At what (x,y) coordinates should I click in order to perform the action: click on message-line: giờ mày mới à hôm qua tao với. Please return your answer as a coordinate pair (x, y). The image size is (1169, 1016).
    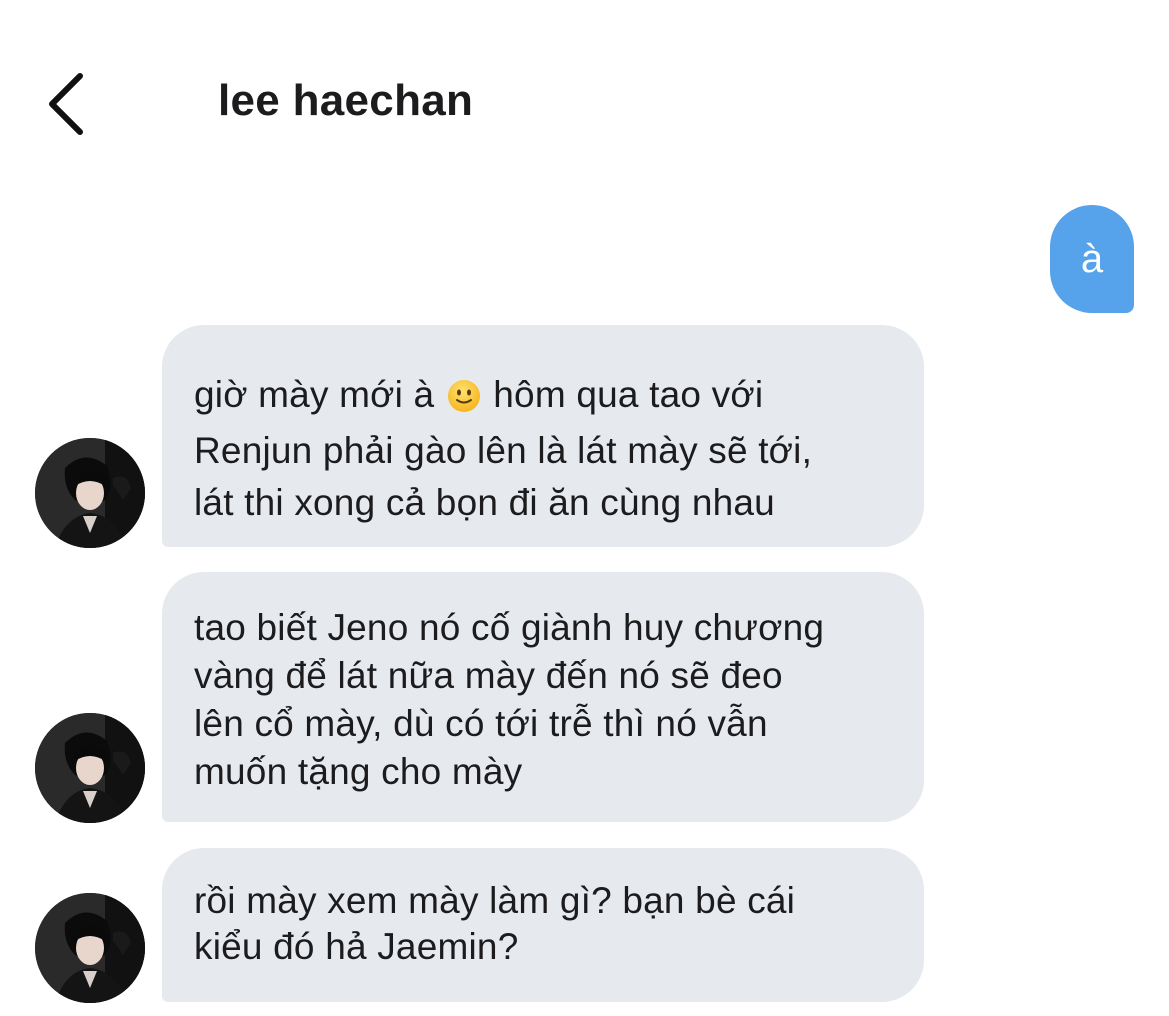
    Looking at the image, I should click on (479, 394).